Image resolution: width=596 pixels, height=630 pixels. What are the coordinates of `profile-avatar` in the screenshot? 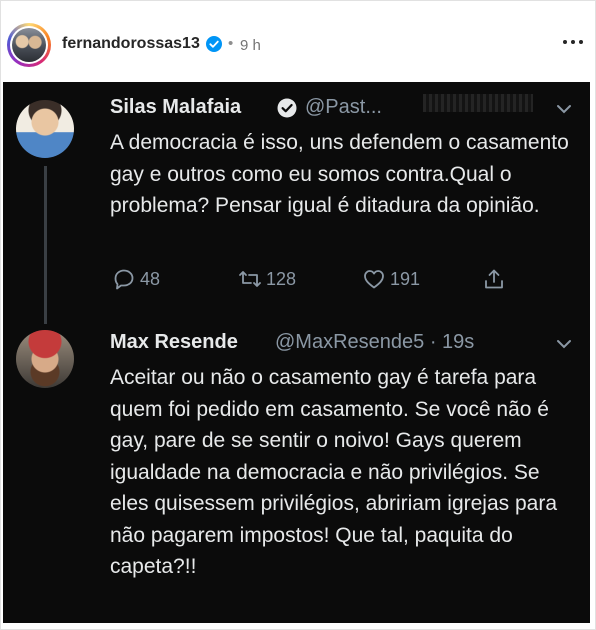 It's located at (29, 45).